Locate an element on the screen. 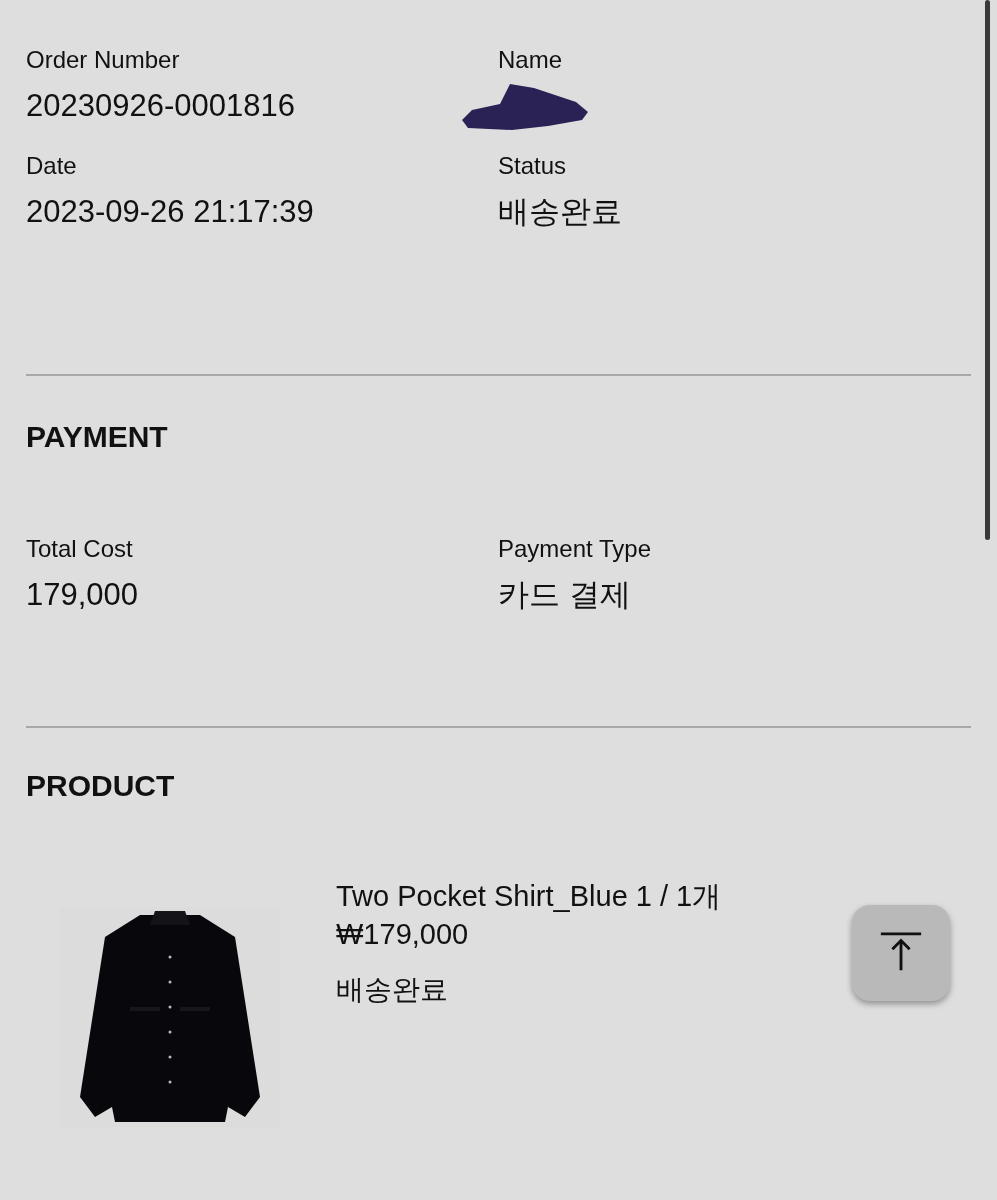 This screenshot has height=1200, width=997. field-label: Name is located at coordinates (531, 60).